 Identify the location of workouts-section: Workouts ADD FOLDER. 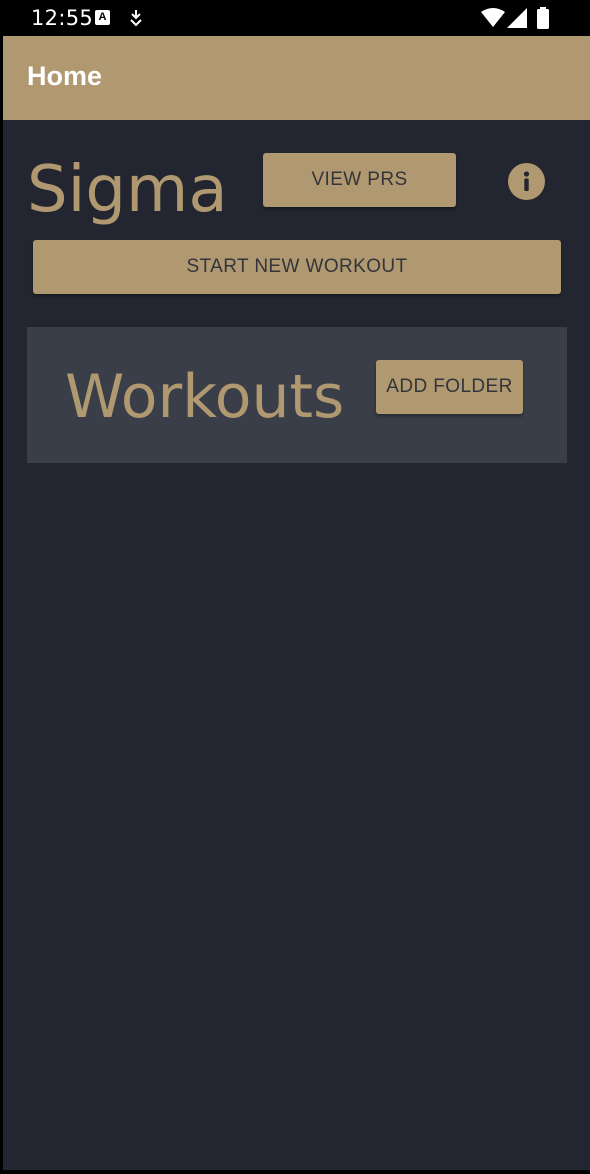
(297, 395).